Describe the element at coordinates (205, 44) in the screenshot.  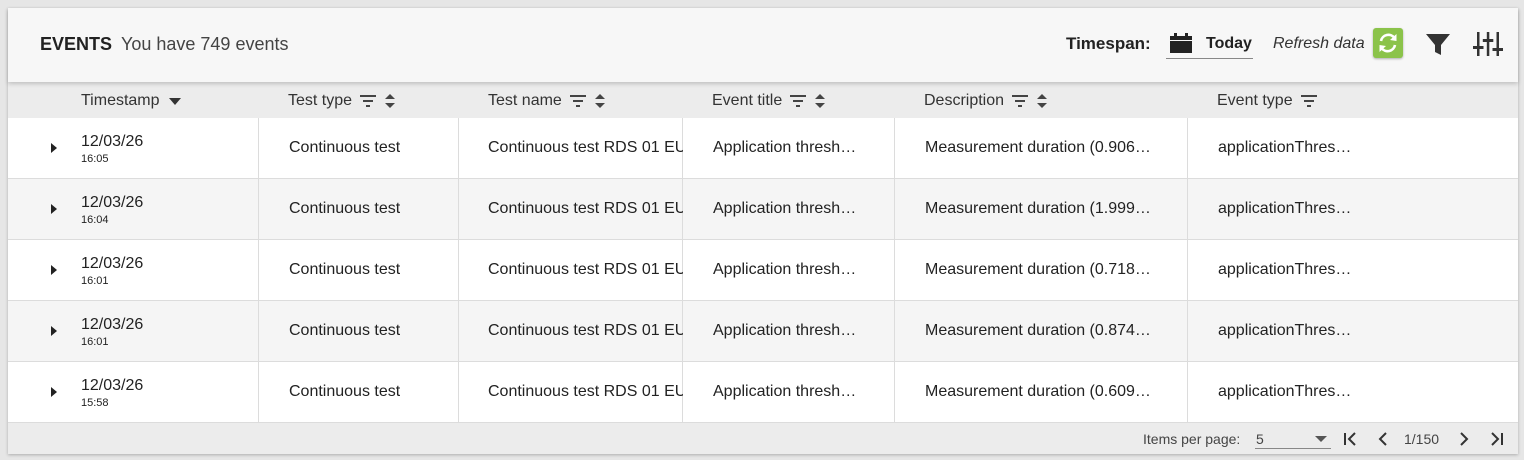
I see `event-count-text: You have 749 events` at that location.